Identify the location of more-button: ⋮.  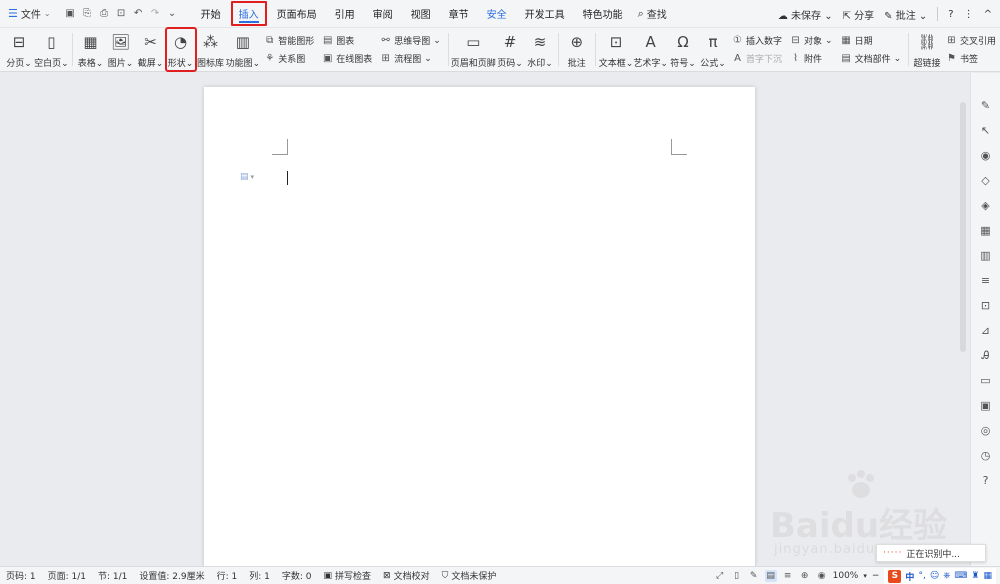
(969, 14).